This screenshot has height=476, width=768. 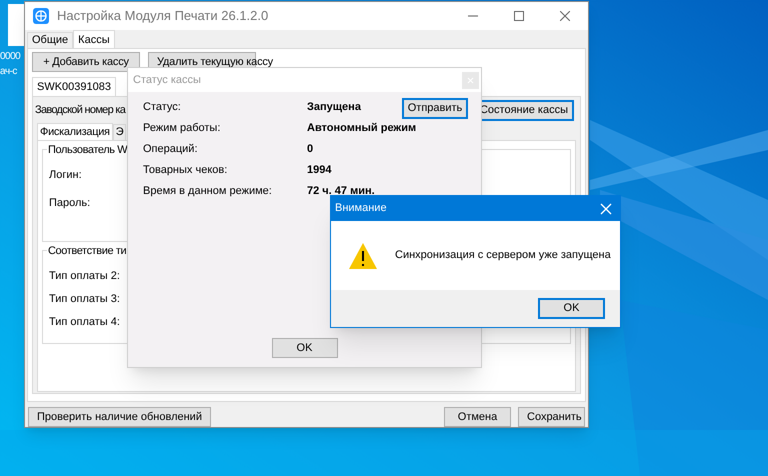 I want to click on sub-tab: Фискализация, so click(x=75, y=132).